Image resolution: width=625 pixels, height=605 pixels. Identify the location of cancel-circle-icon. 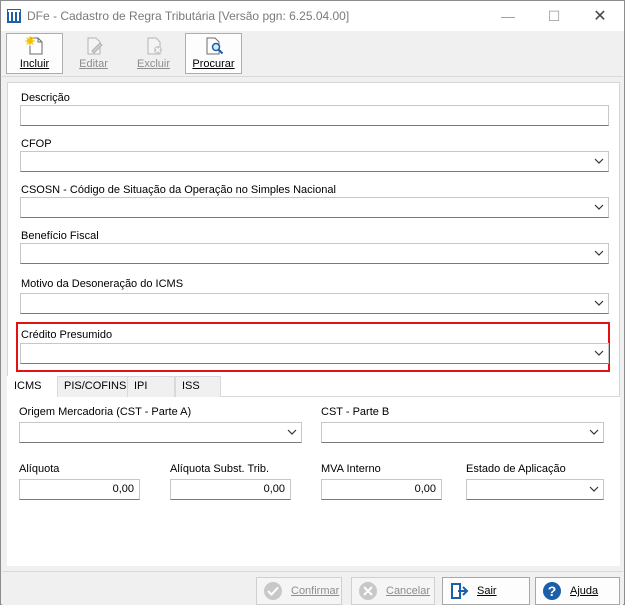
(368, 591).